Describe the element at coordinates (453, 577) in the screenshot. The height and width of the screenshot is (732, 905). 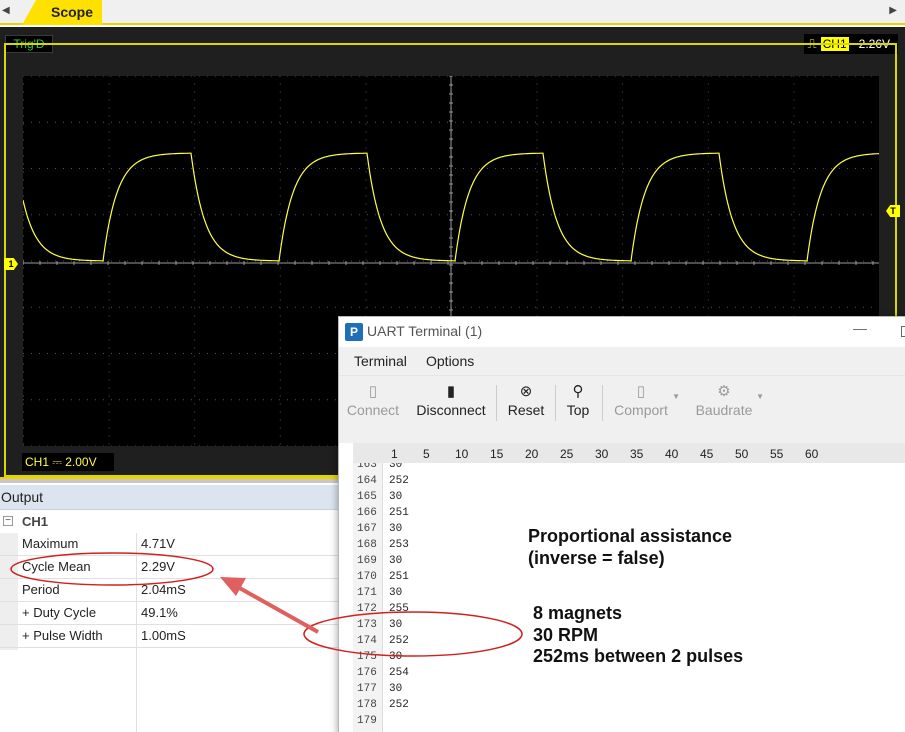
I see `terminal-line: 170 251` at that location.